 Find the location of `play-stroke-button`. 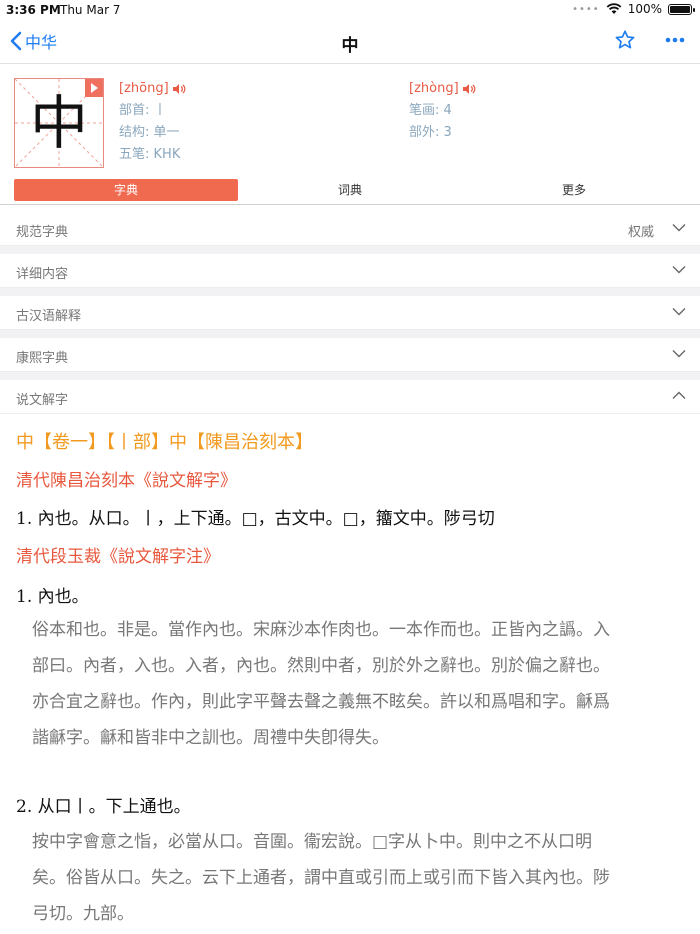

play-stroke-button is located at coordinates (94, 88).